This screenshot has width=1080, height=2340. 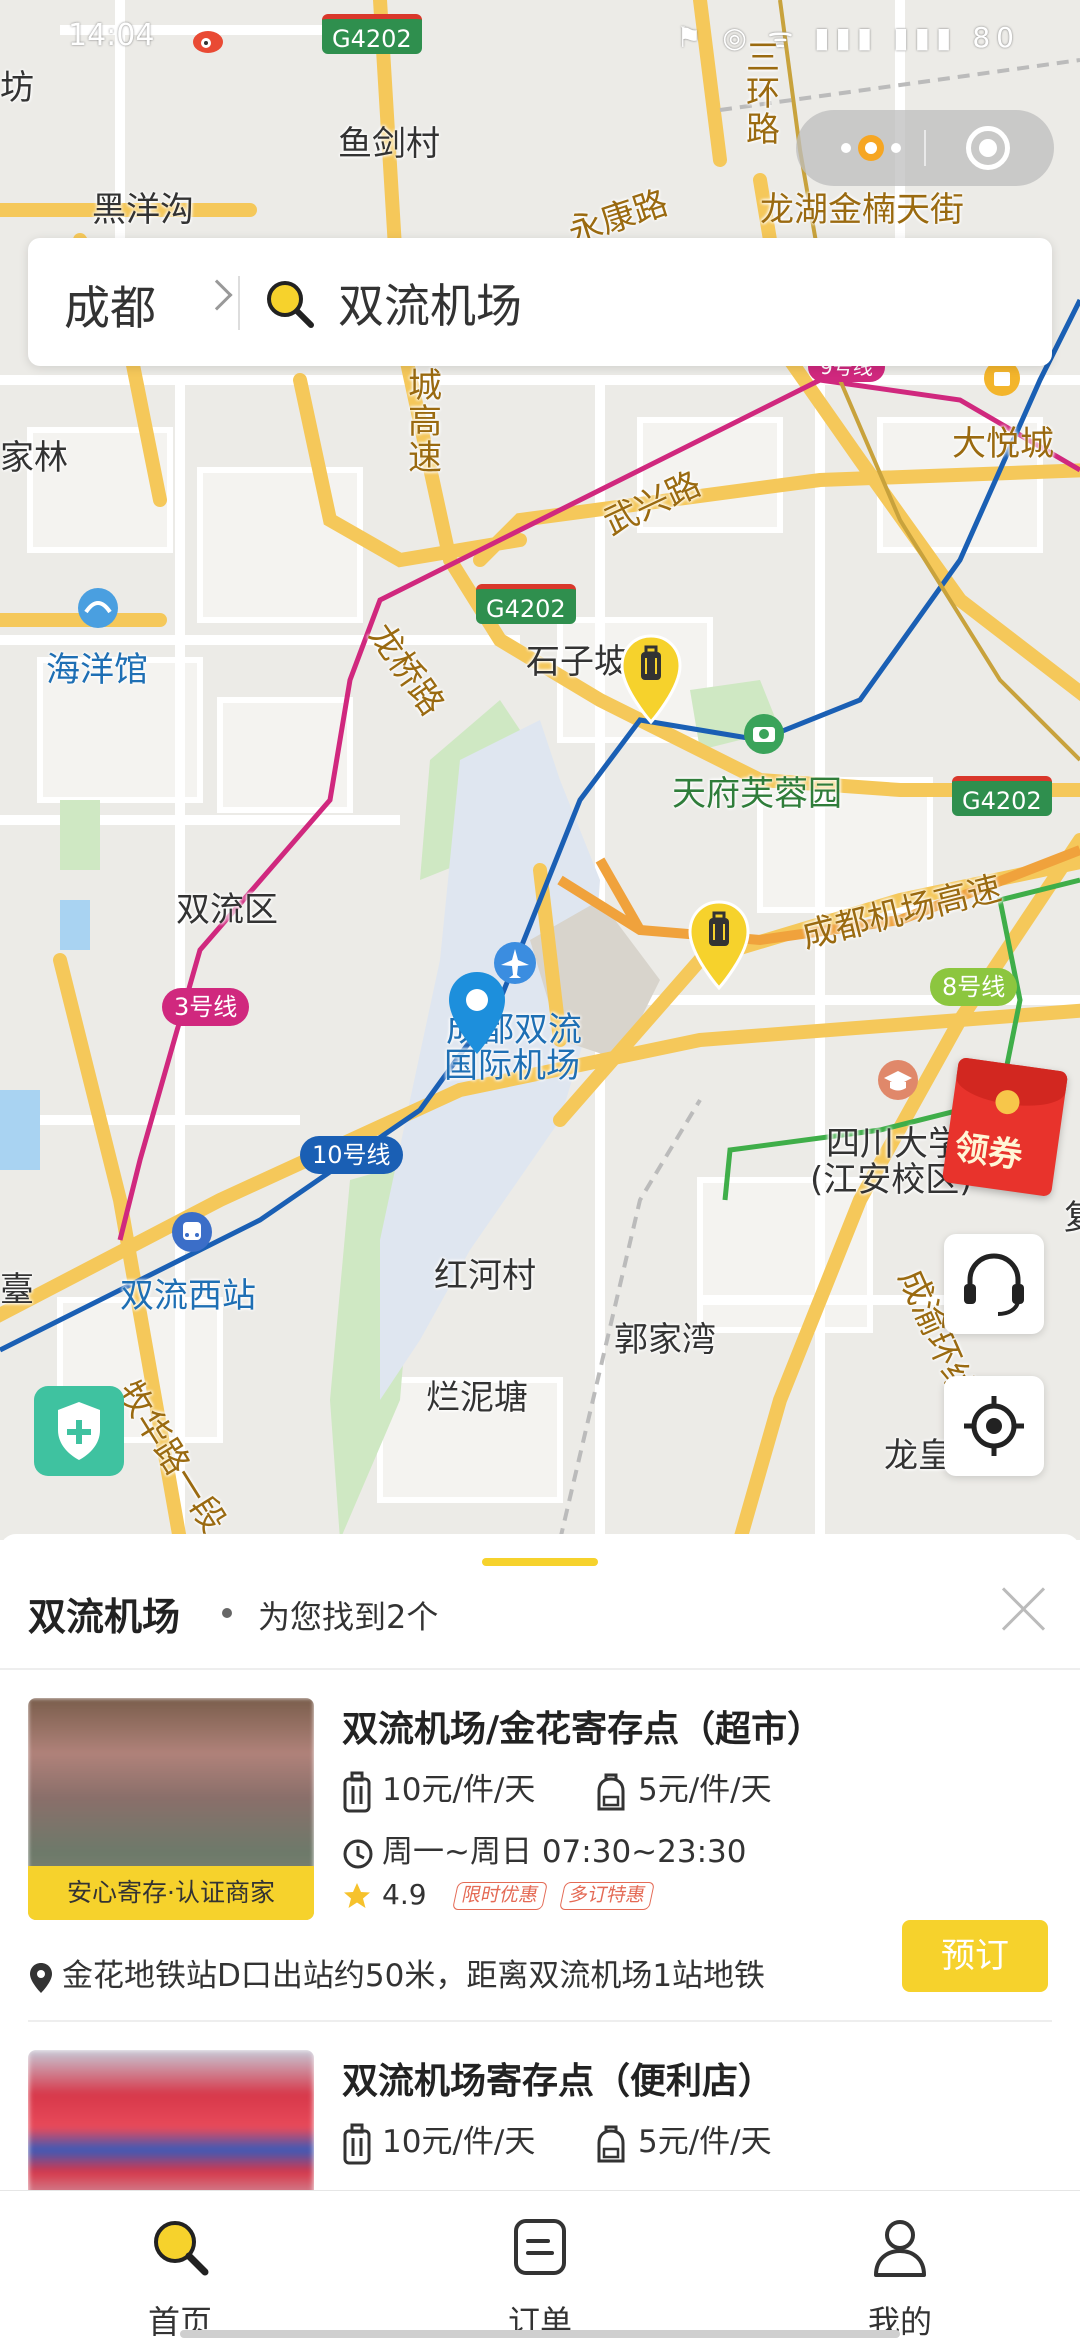 I want to click on tab-home: 首页, so click(x=180, y=2265).